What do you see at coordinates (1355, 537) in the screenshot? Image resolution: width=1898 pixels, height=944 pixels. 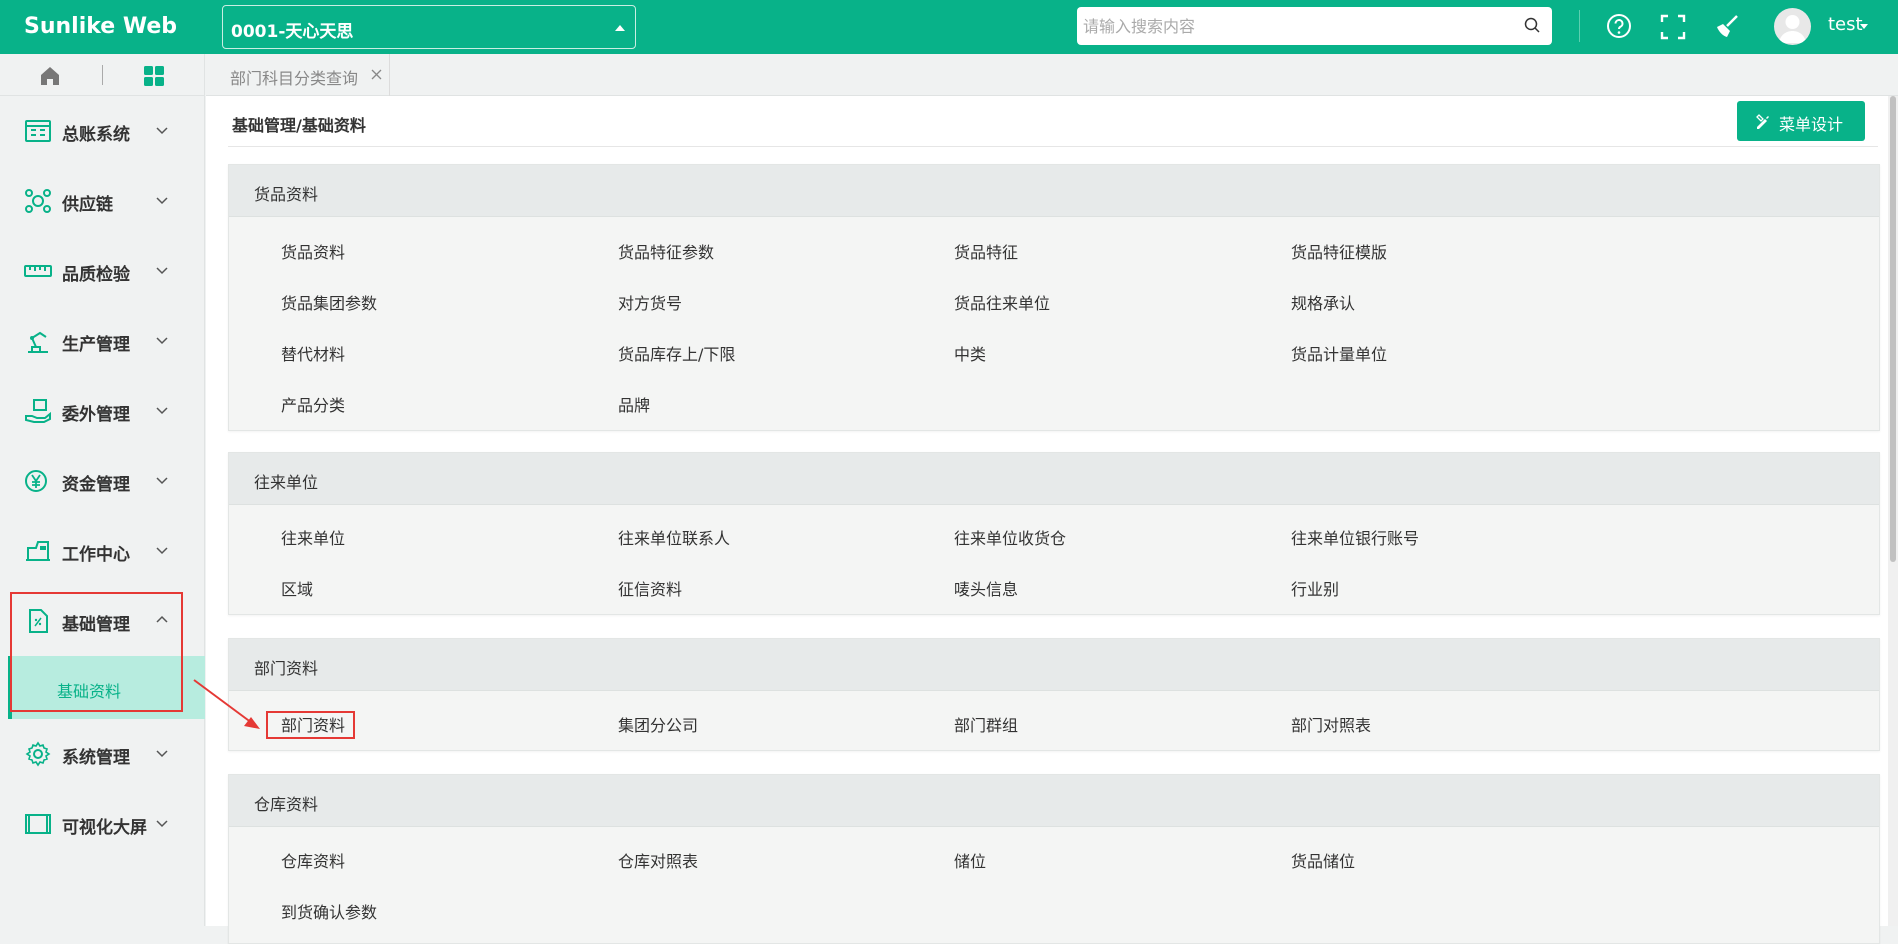 I see `link-item: 往来单位银行账号` at bounding box center [1355, 537].